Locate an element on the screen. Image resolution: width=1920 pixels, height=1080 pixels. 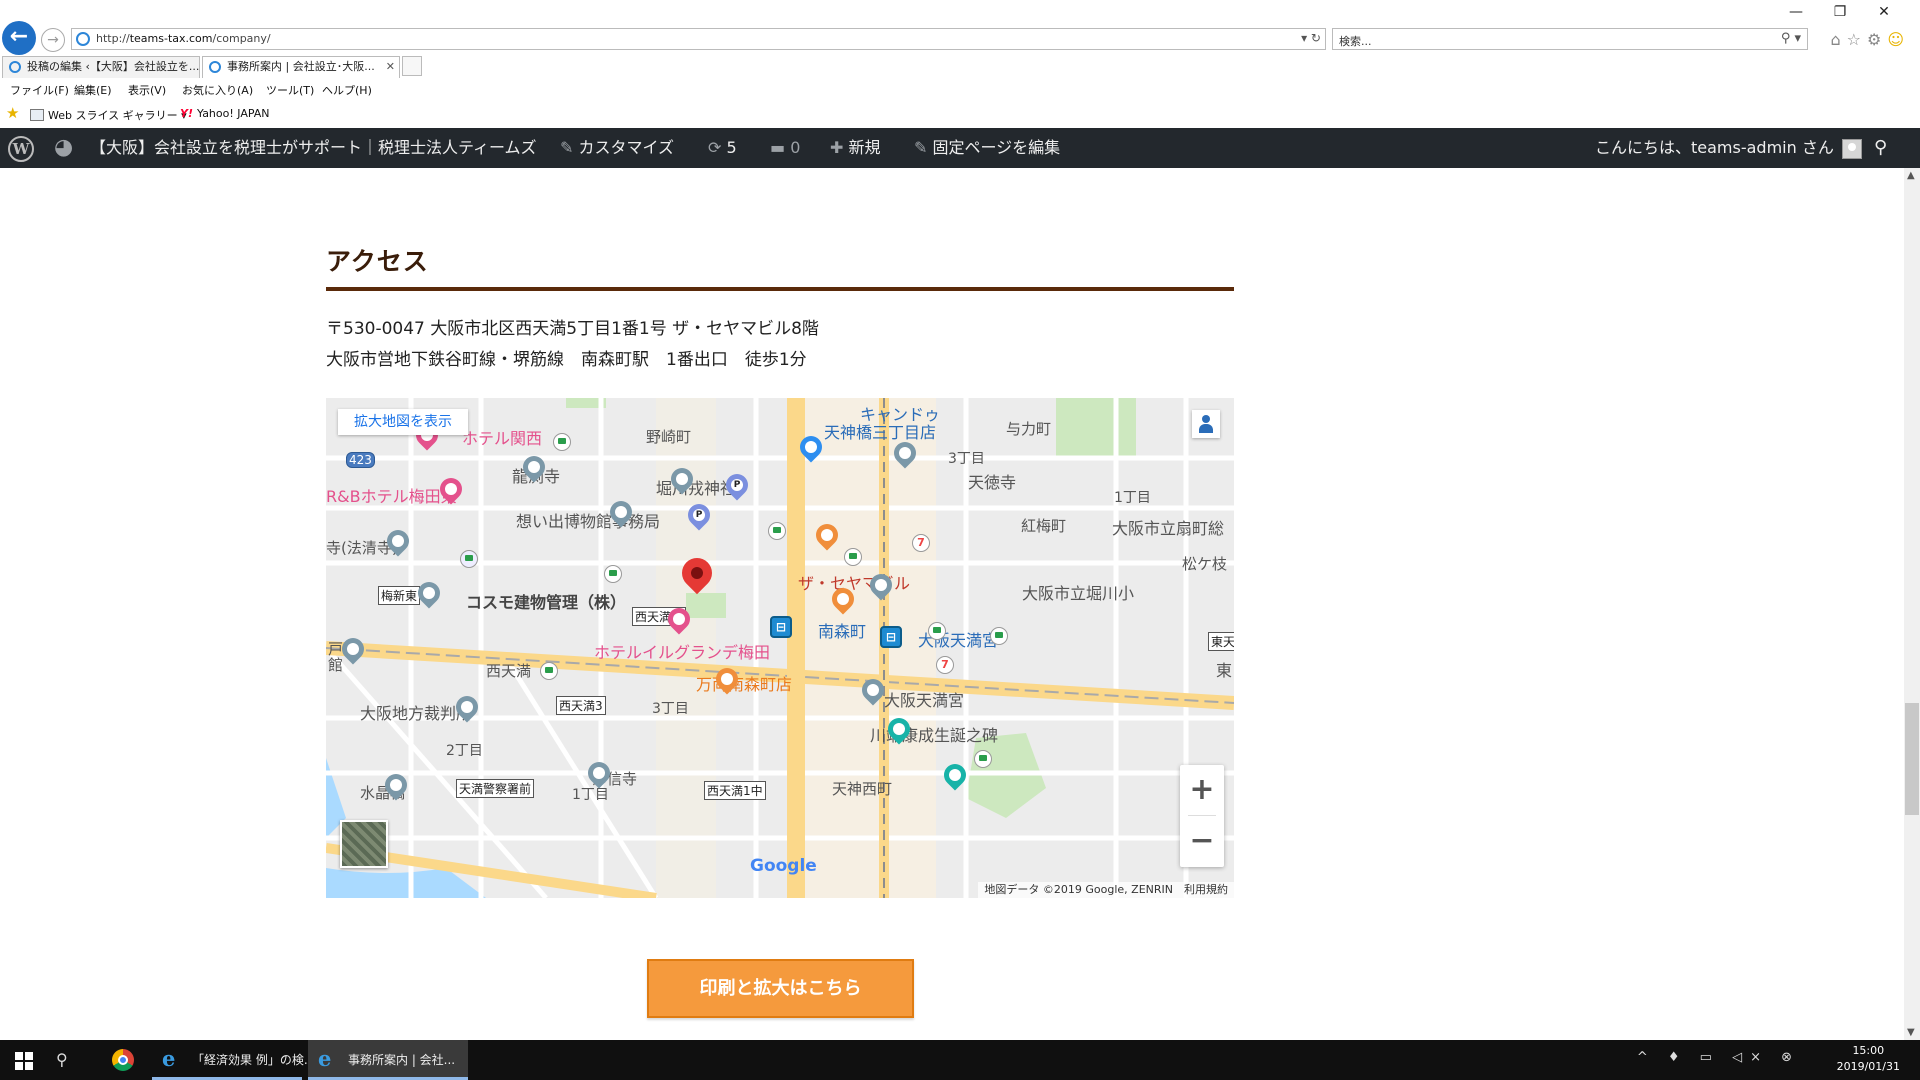
map-label: 堀川戎神社 is located at coordinates (696, 488).